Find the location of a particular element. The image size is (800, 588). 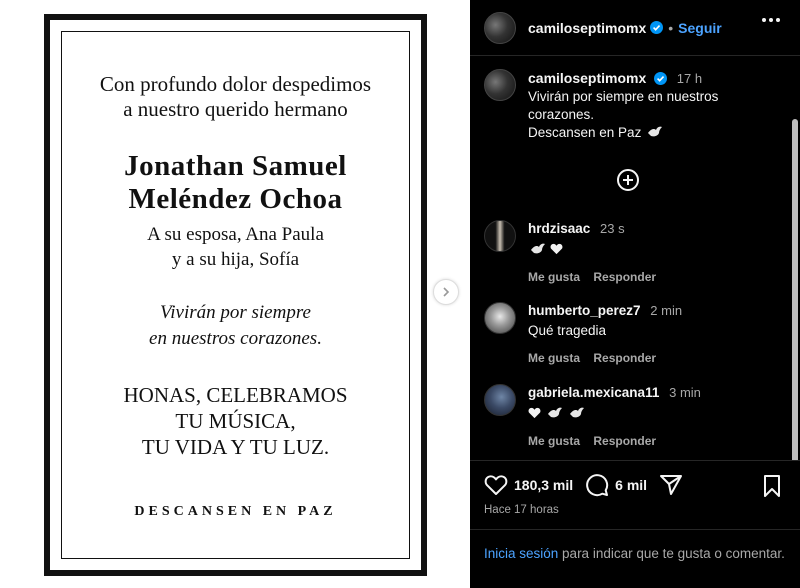

caption-line3: Descansen en Paz is located at coordinates (585, 132).